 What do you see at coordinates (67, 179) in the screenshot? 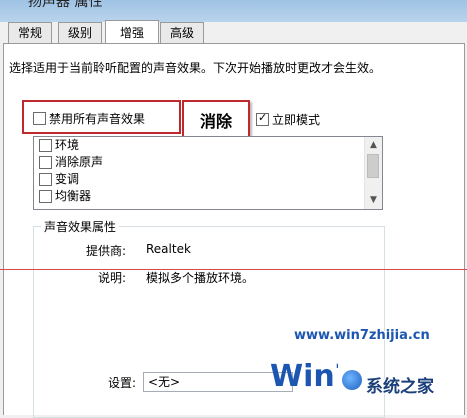
I see `effect-label: 变调` at bounding box center [67, 179].